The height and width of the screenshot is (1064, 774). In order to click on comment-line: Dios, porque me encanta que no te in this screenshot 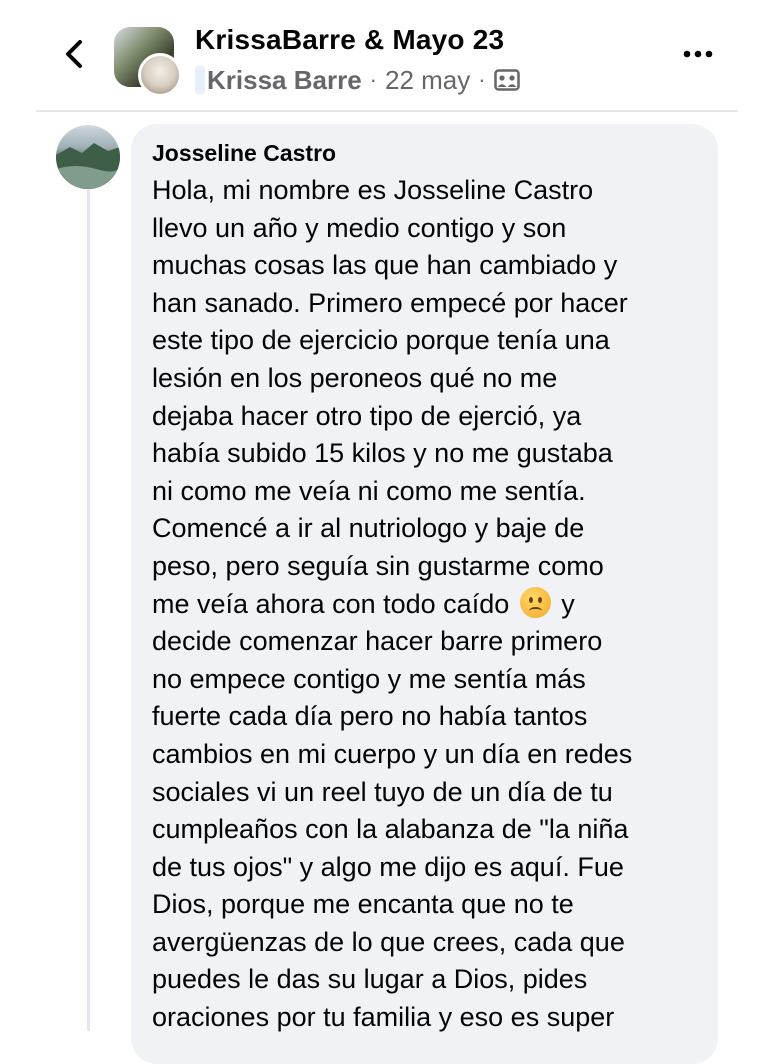, I will do `click(363, 904)`.